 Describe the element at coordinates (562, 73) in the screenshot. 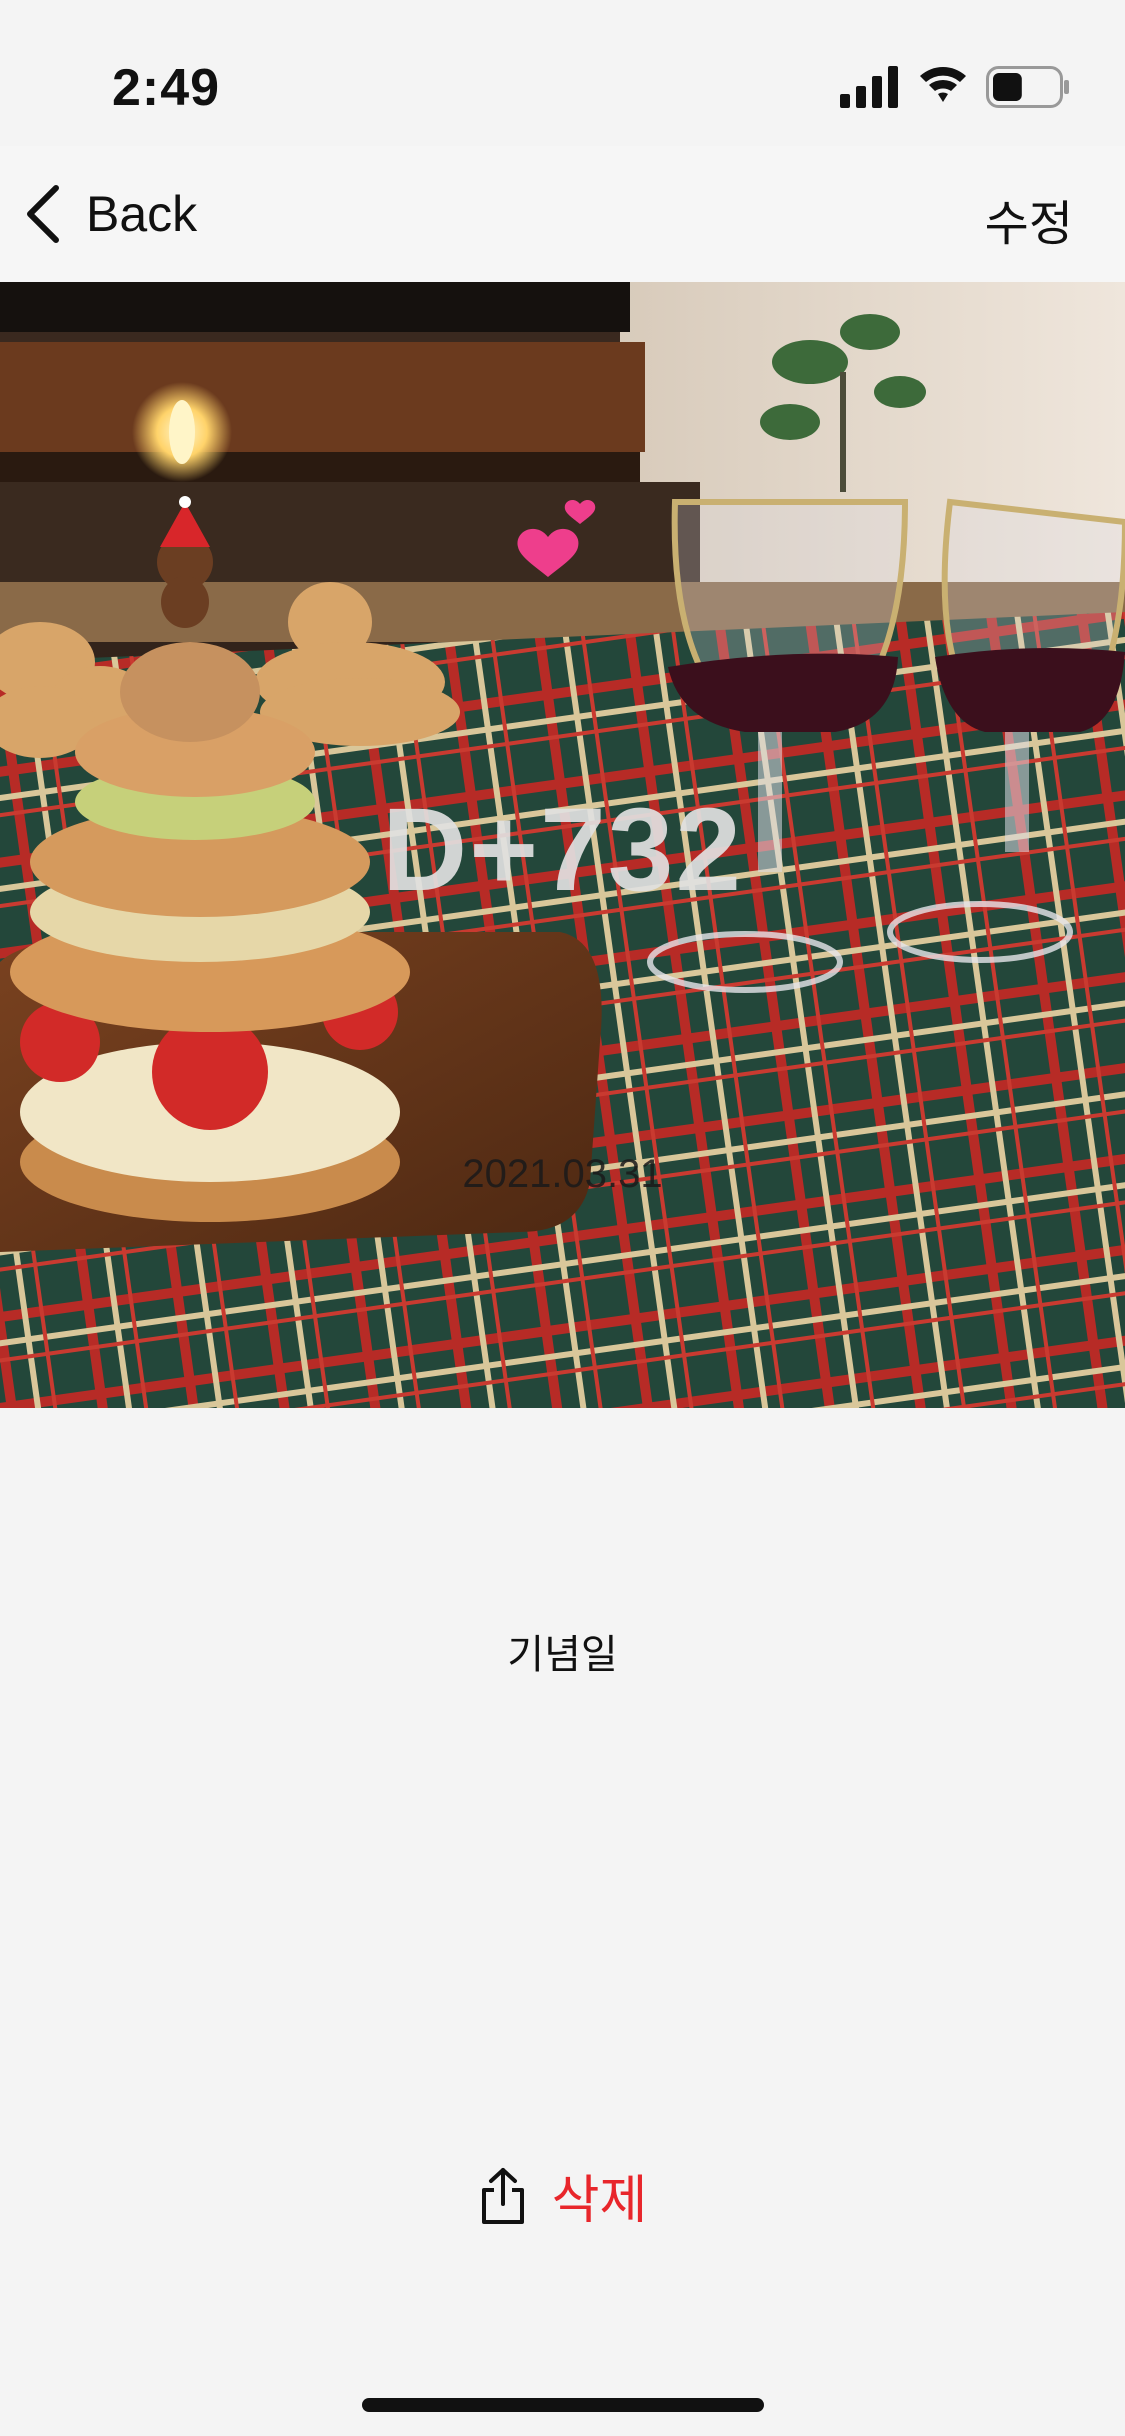

I see `status-bar: 2:49` at that location.